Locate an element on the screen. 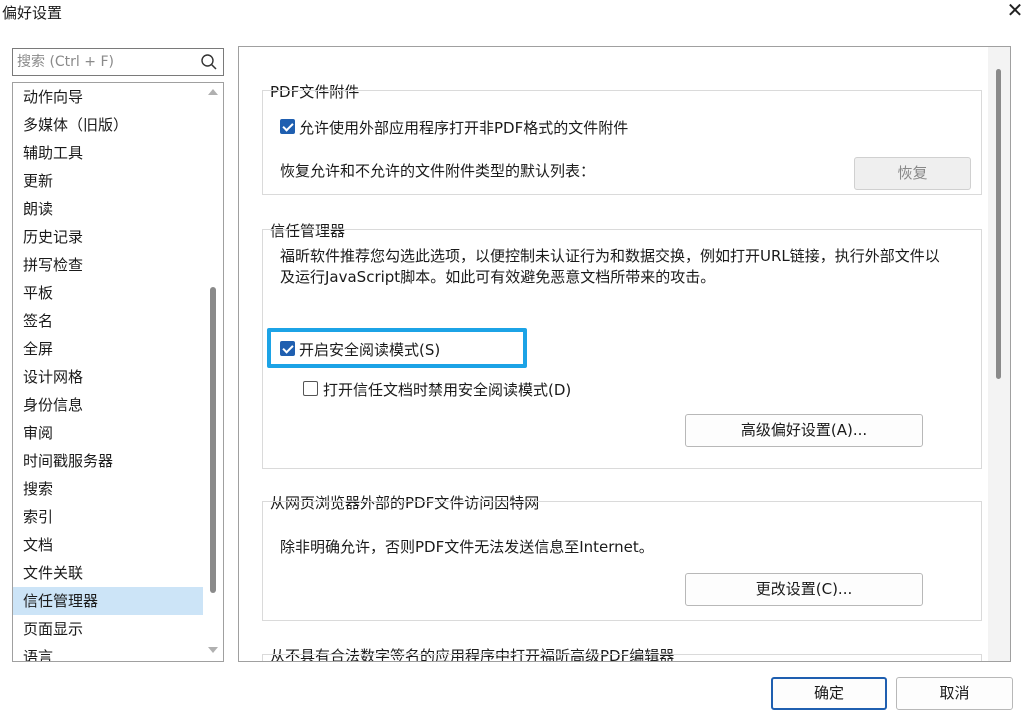 Image resolution: width=1030 pixels, height=718 pixels. allow-attachments-checkbox is located at coordinates (287, 126).